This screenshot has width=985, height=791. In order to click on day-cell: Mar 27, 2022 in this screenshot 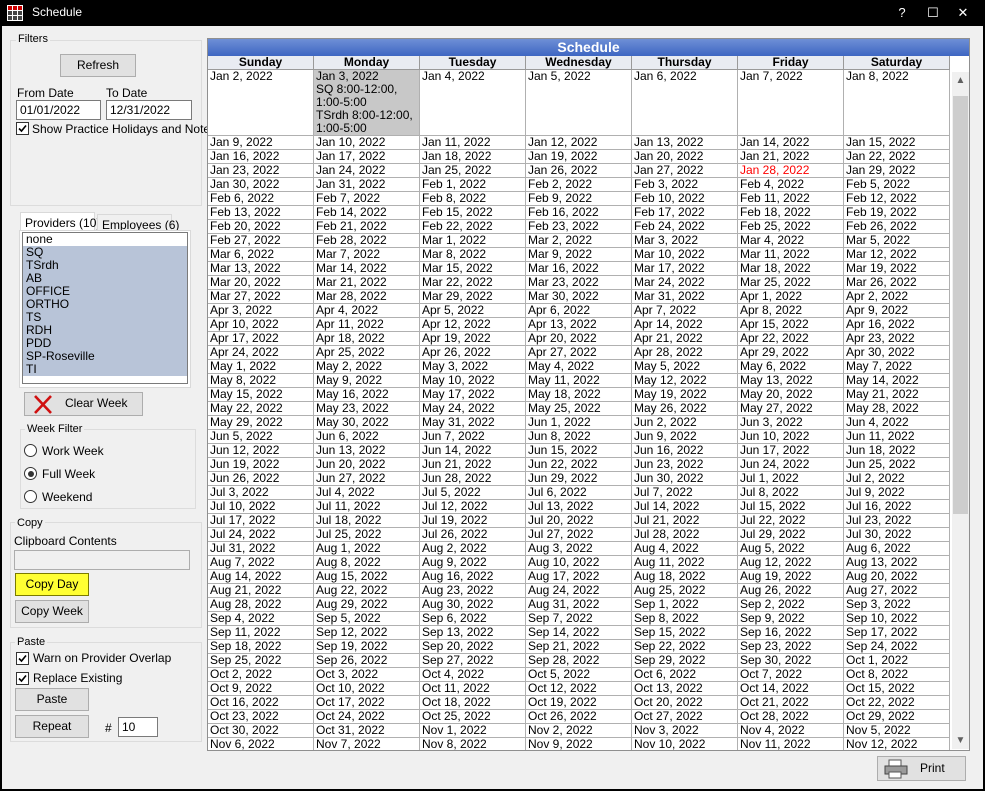, I will do `click(261, 297)`.